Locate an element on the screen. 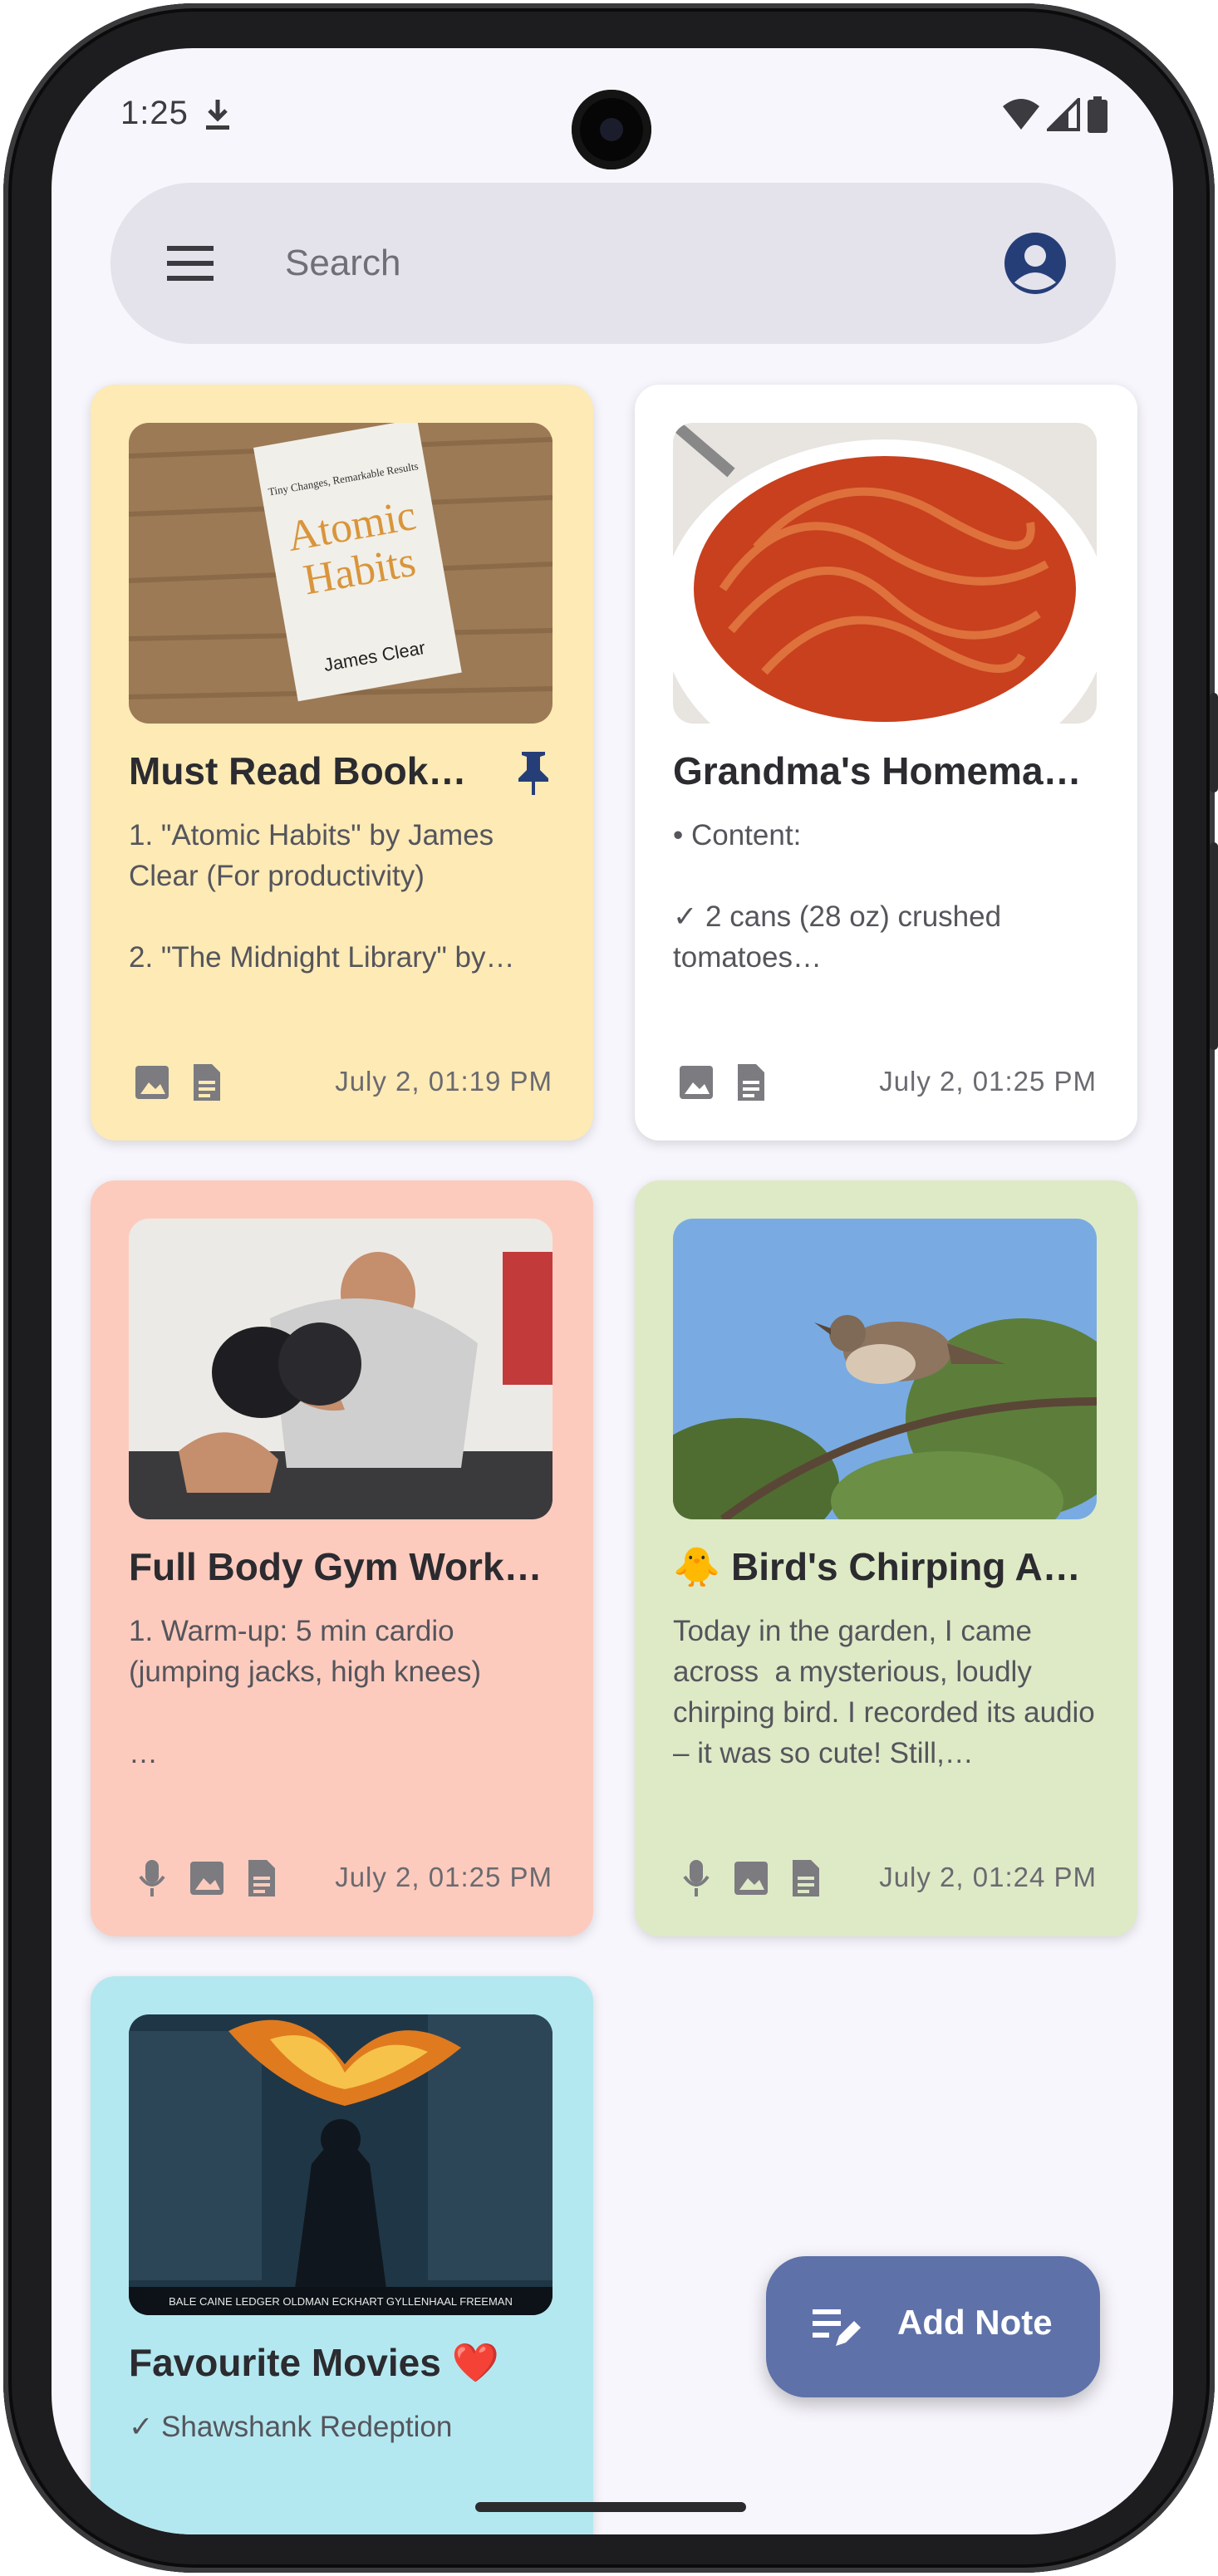 This screenshot has height=2576, width=1218. status-bar: 1:25 is located at coordinates (612, 118).